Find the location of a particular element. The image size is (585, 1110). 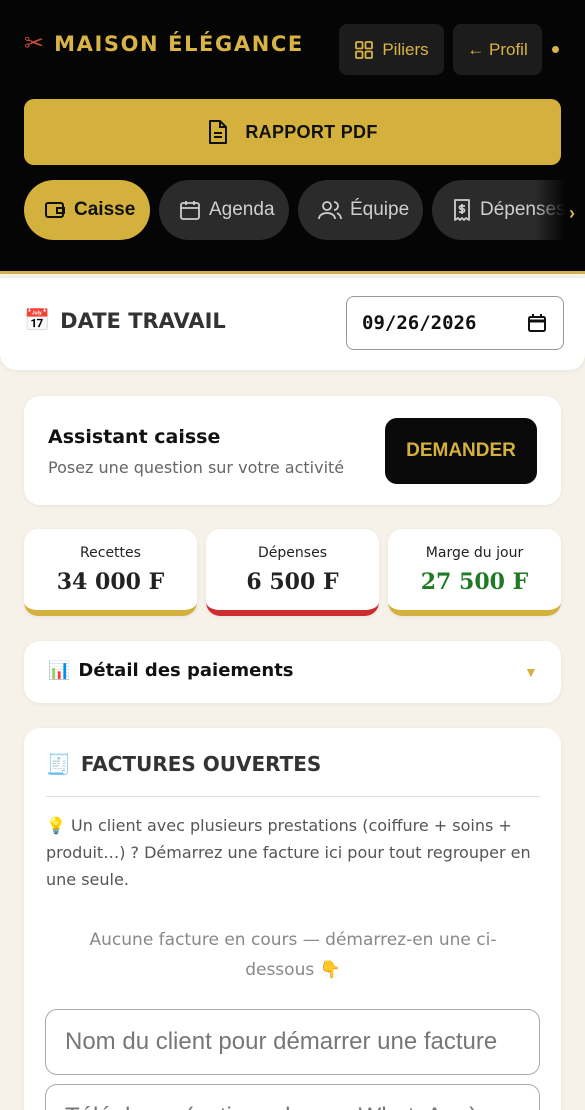

ask-button: DEMANDER is located at coordinates (461, 451).